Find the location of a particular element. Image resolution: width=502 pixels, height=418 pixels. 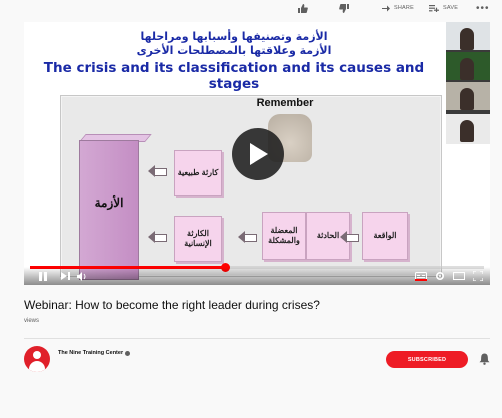

playlist-add-icon is located at coordinates (434, 8).